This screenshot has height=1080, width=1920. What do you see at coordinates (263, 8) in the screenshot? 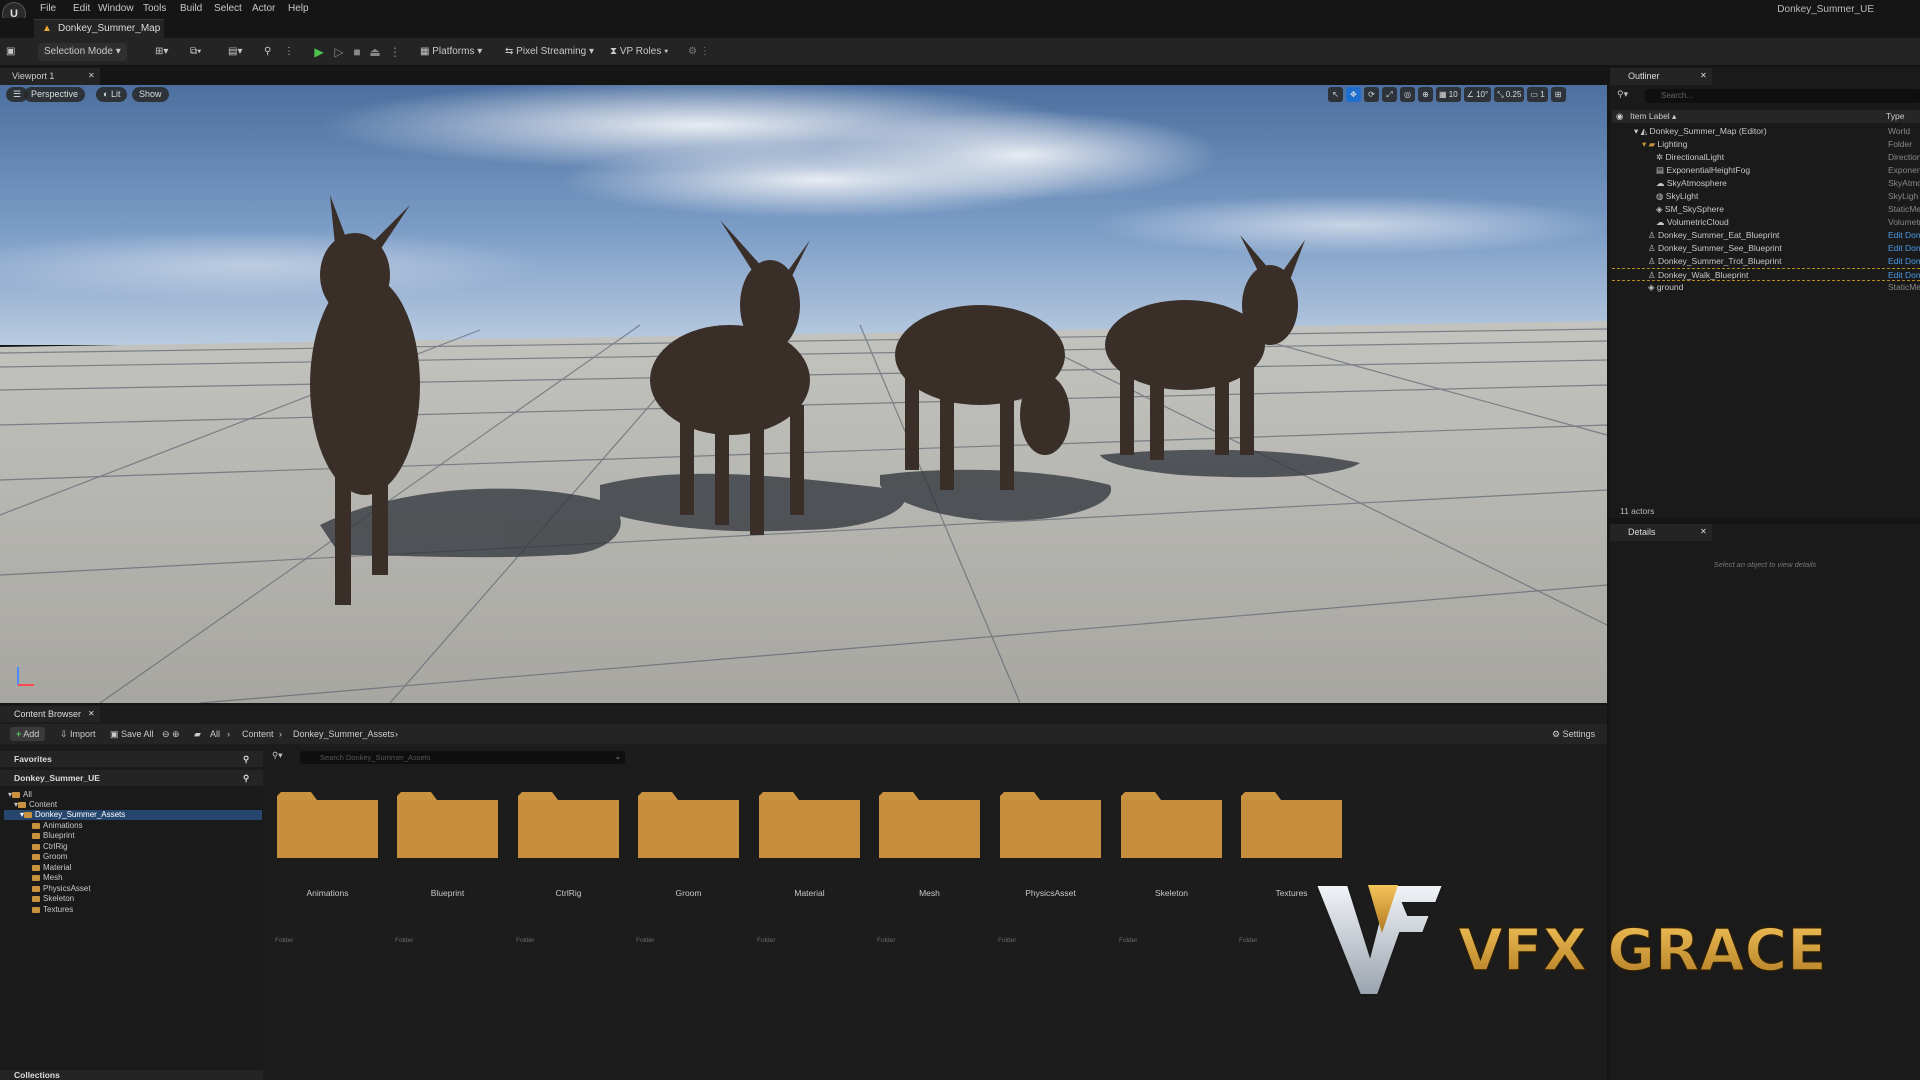
I see `menu-actor: Actor` at bounding box center [263, 8].